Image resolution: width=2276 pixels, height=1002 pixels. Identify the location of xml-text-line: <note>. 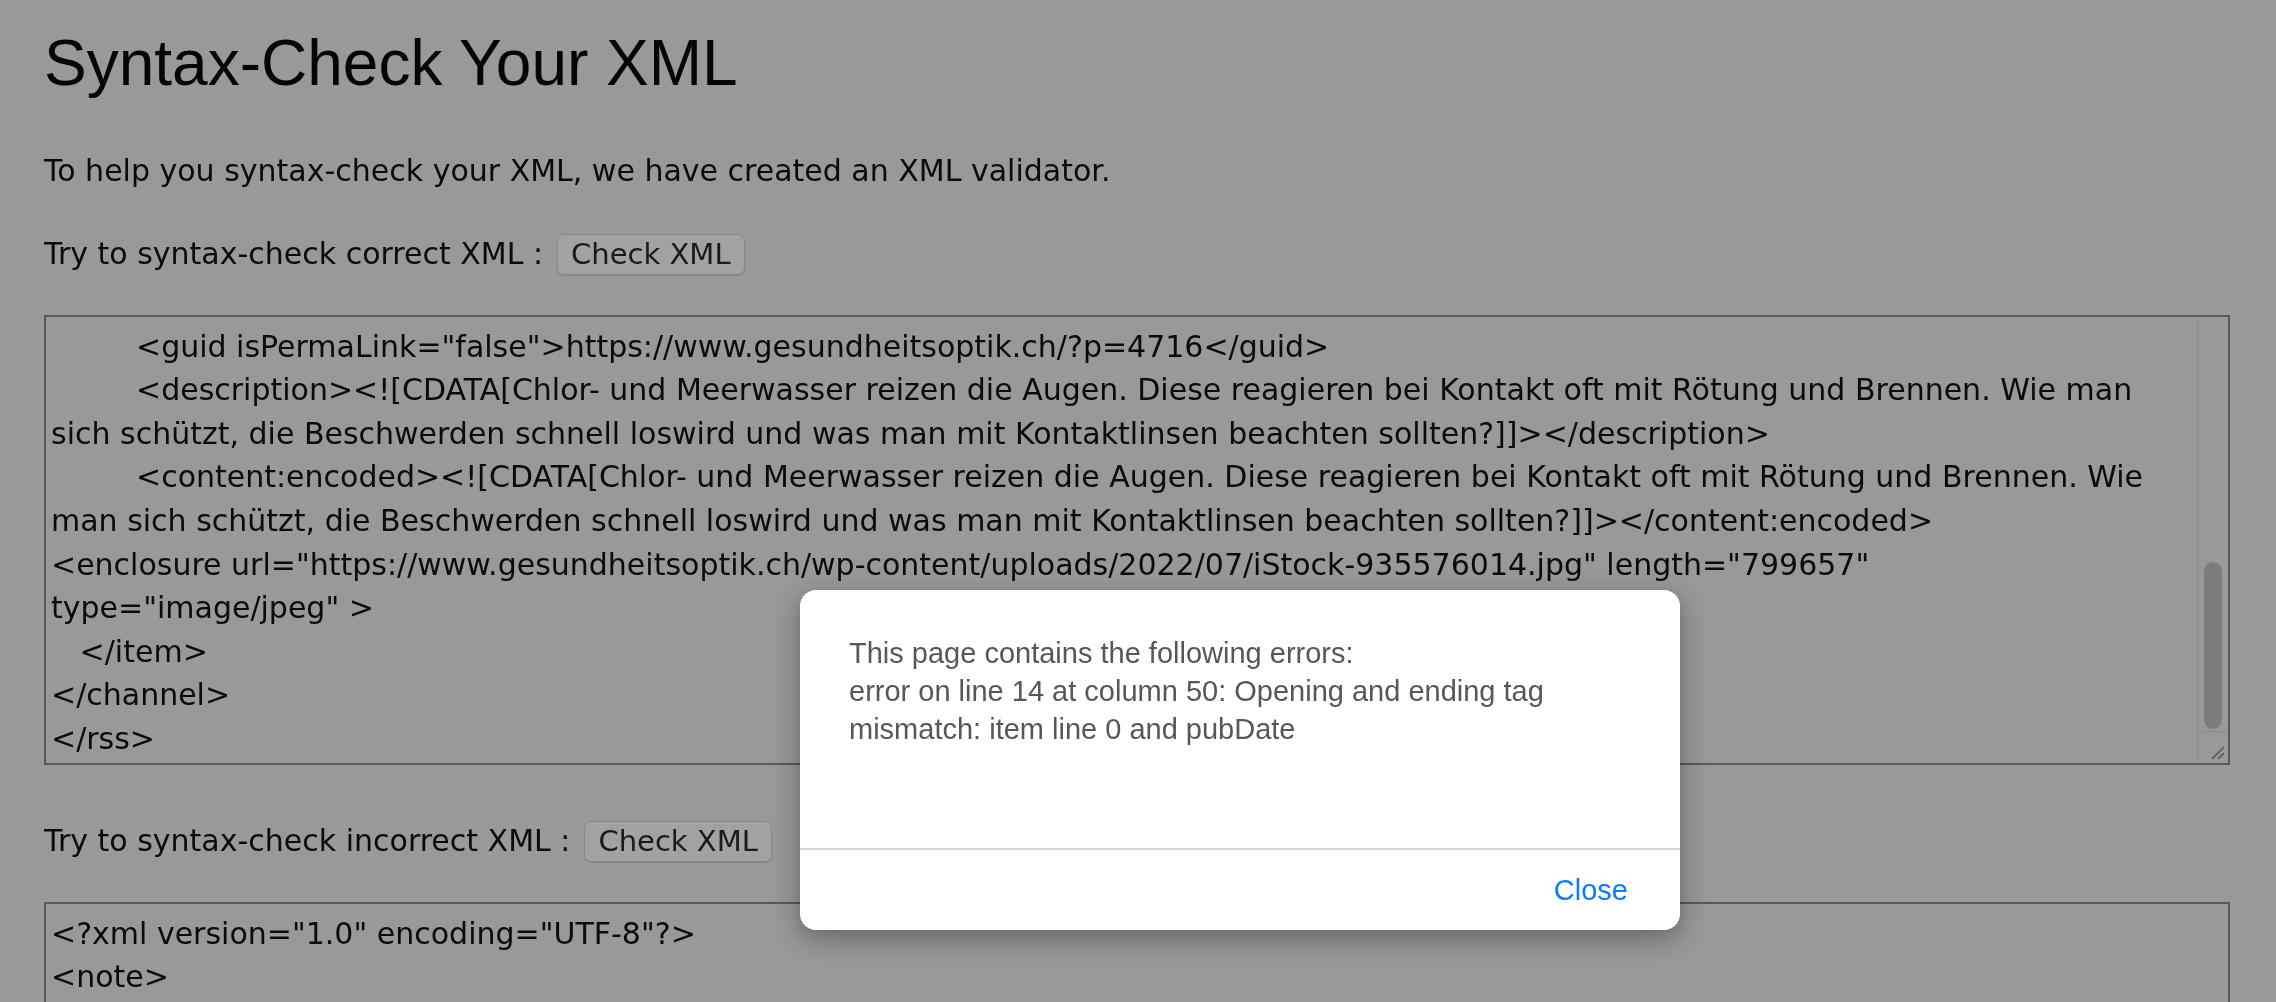
(110, 977).